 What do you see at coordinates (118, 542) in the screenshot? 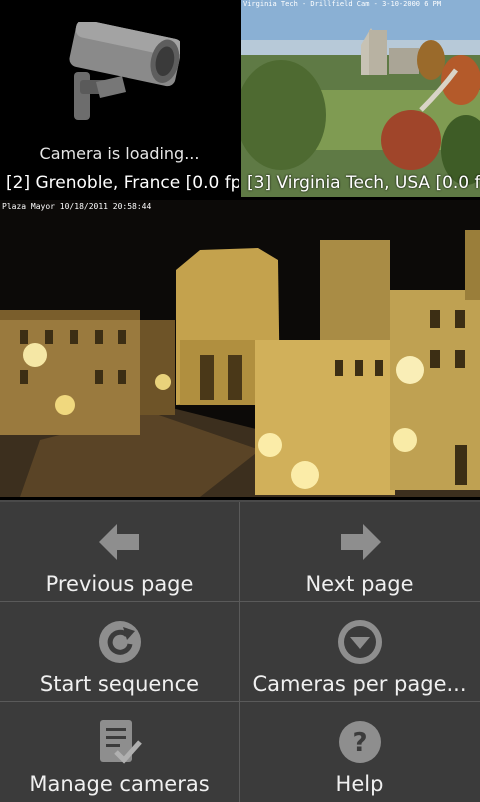
I see `arrow-left-icon` at bounding box center [118, 542].